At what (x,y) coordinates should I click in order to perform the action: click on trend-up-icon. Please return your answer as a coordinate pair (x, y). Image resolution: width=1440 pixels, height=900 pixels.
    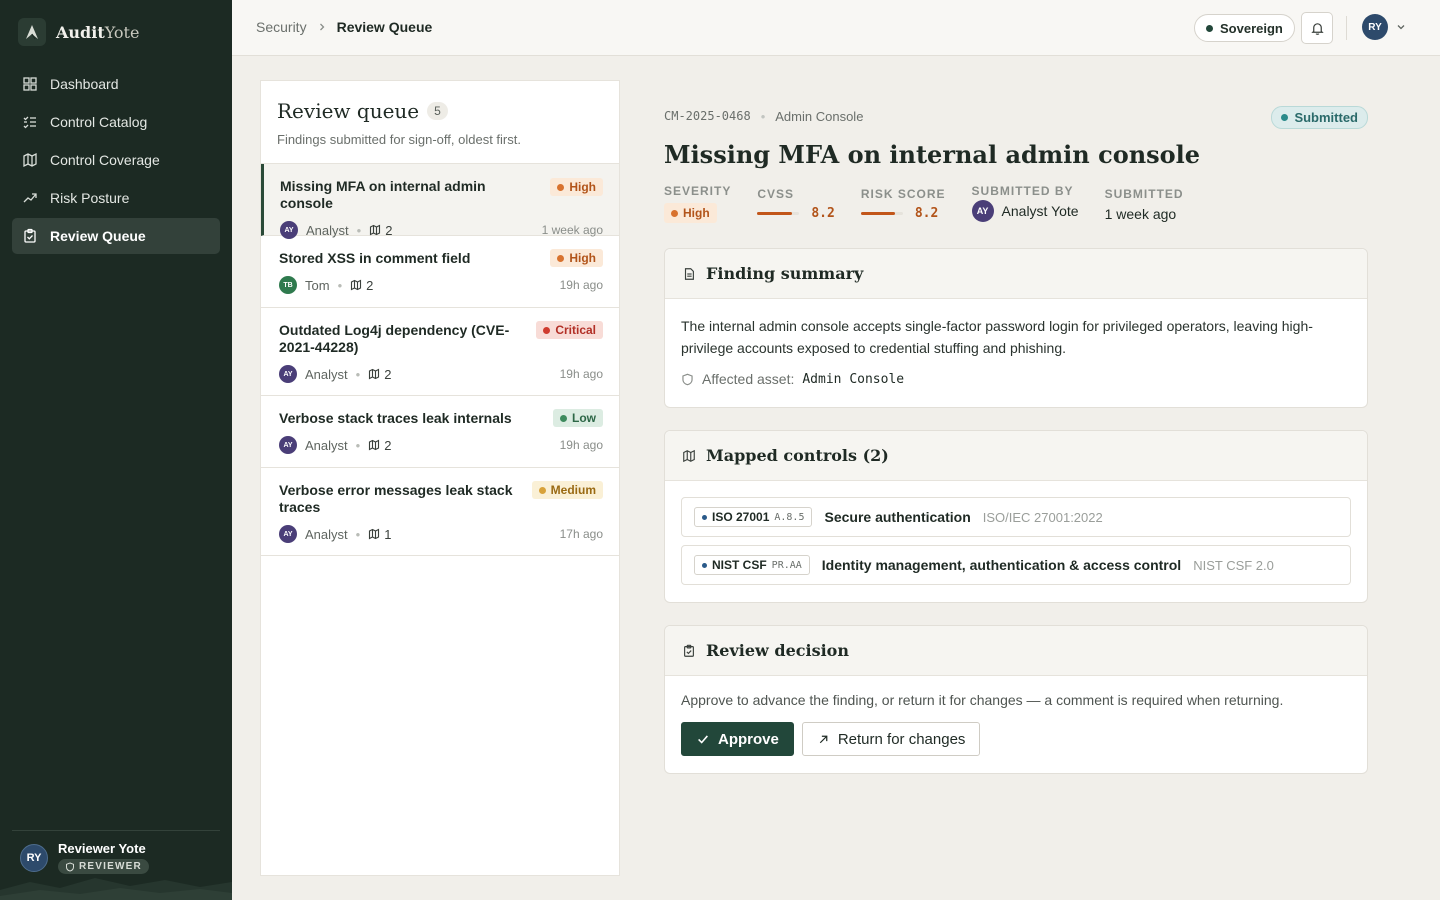
    Looking at the image, I should click on (30, 198).